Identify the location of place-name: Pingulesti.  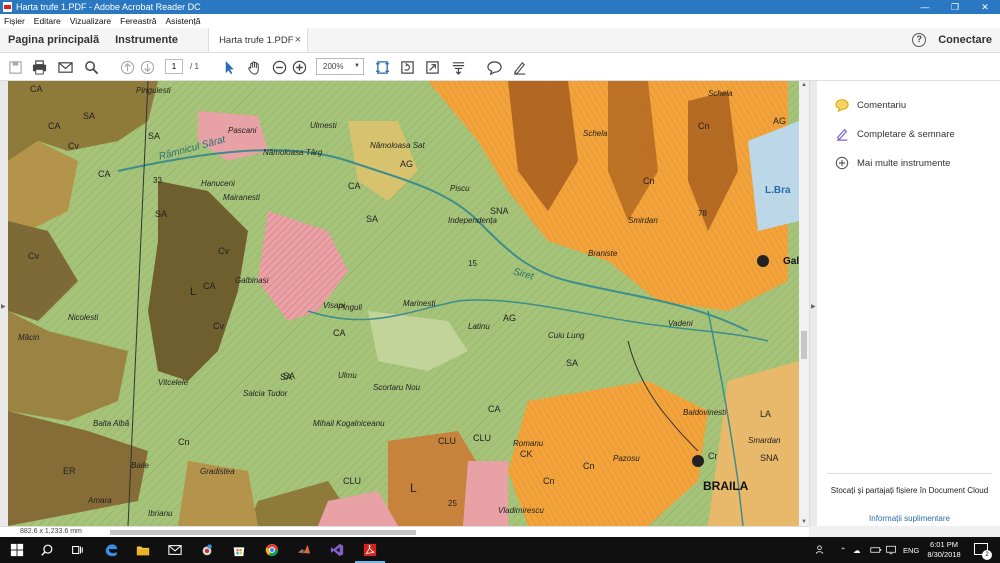
(153, 90).